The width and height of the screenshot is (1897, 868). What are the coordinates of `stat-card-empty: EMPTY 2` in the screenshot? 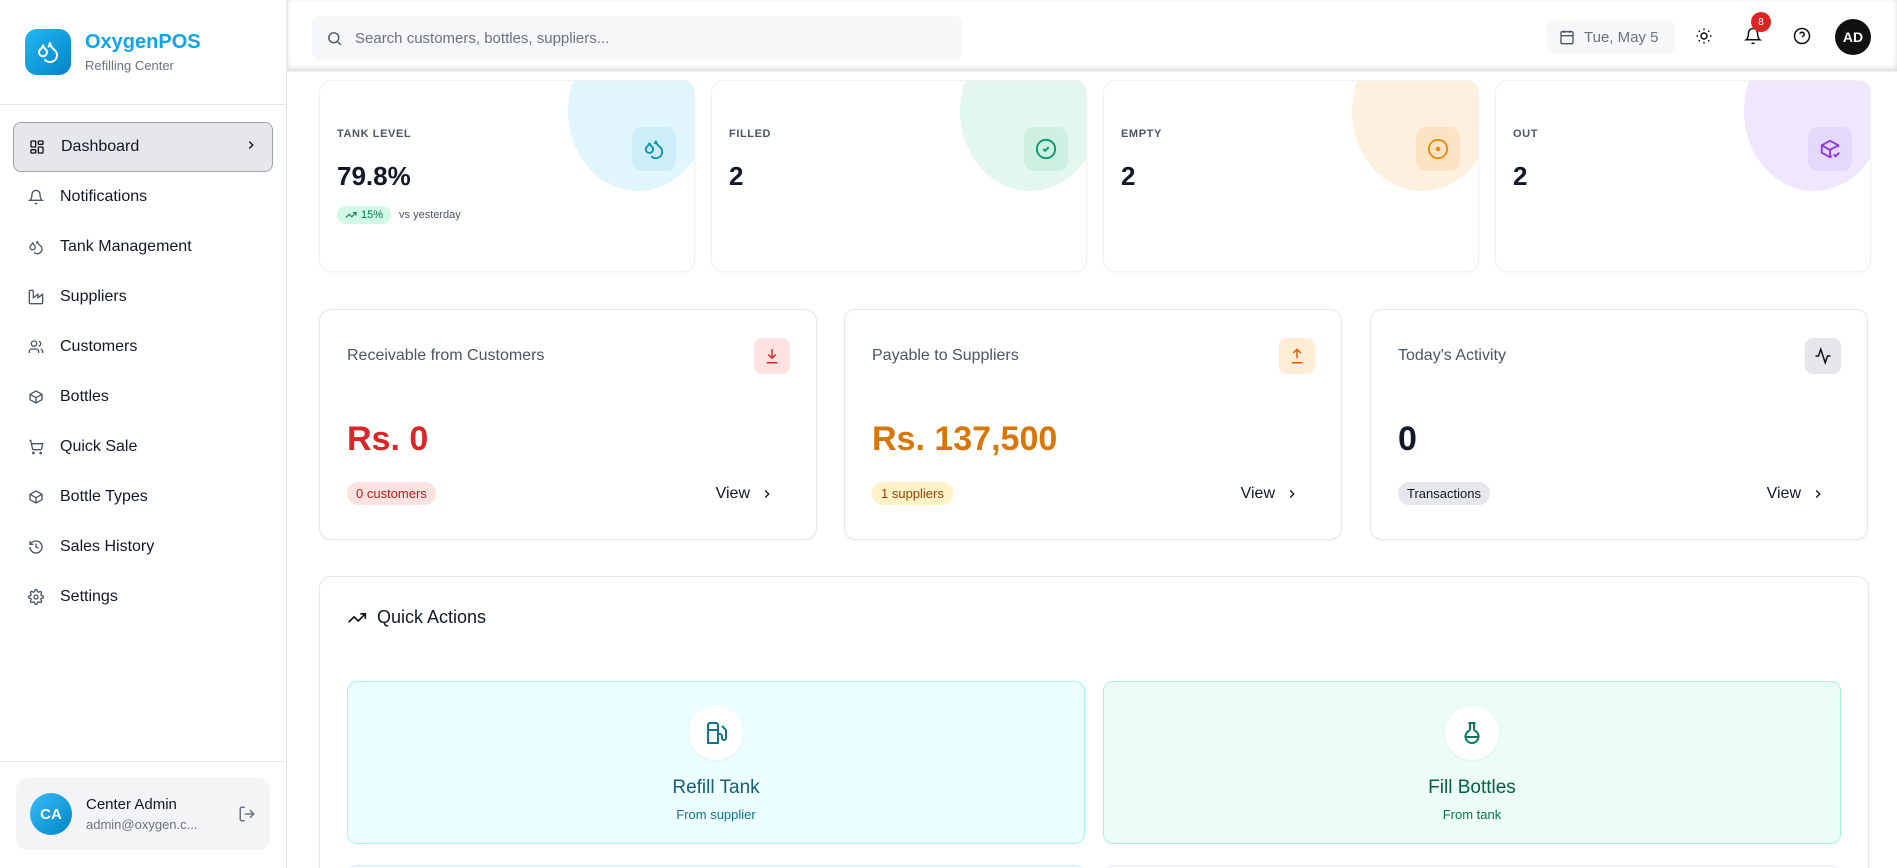 It's located at (1291, 176).